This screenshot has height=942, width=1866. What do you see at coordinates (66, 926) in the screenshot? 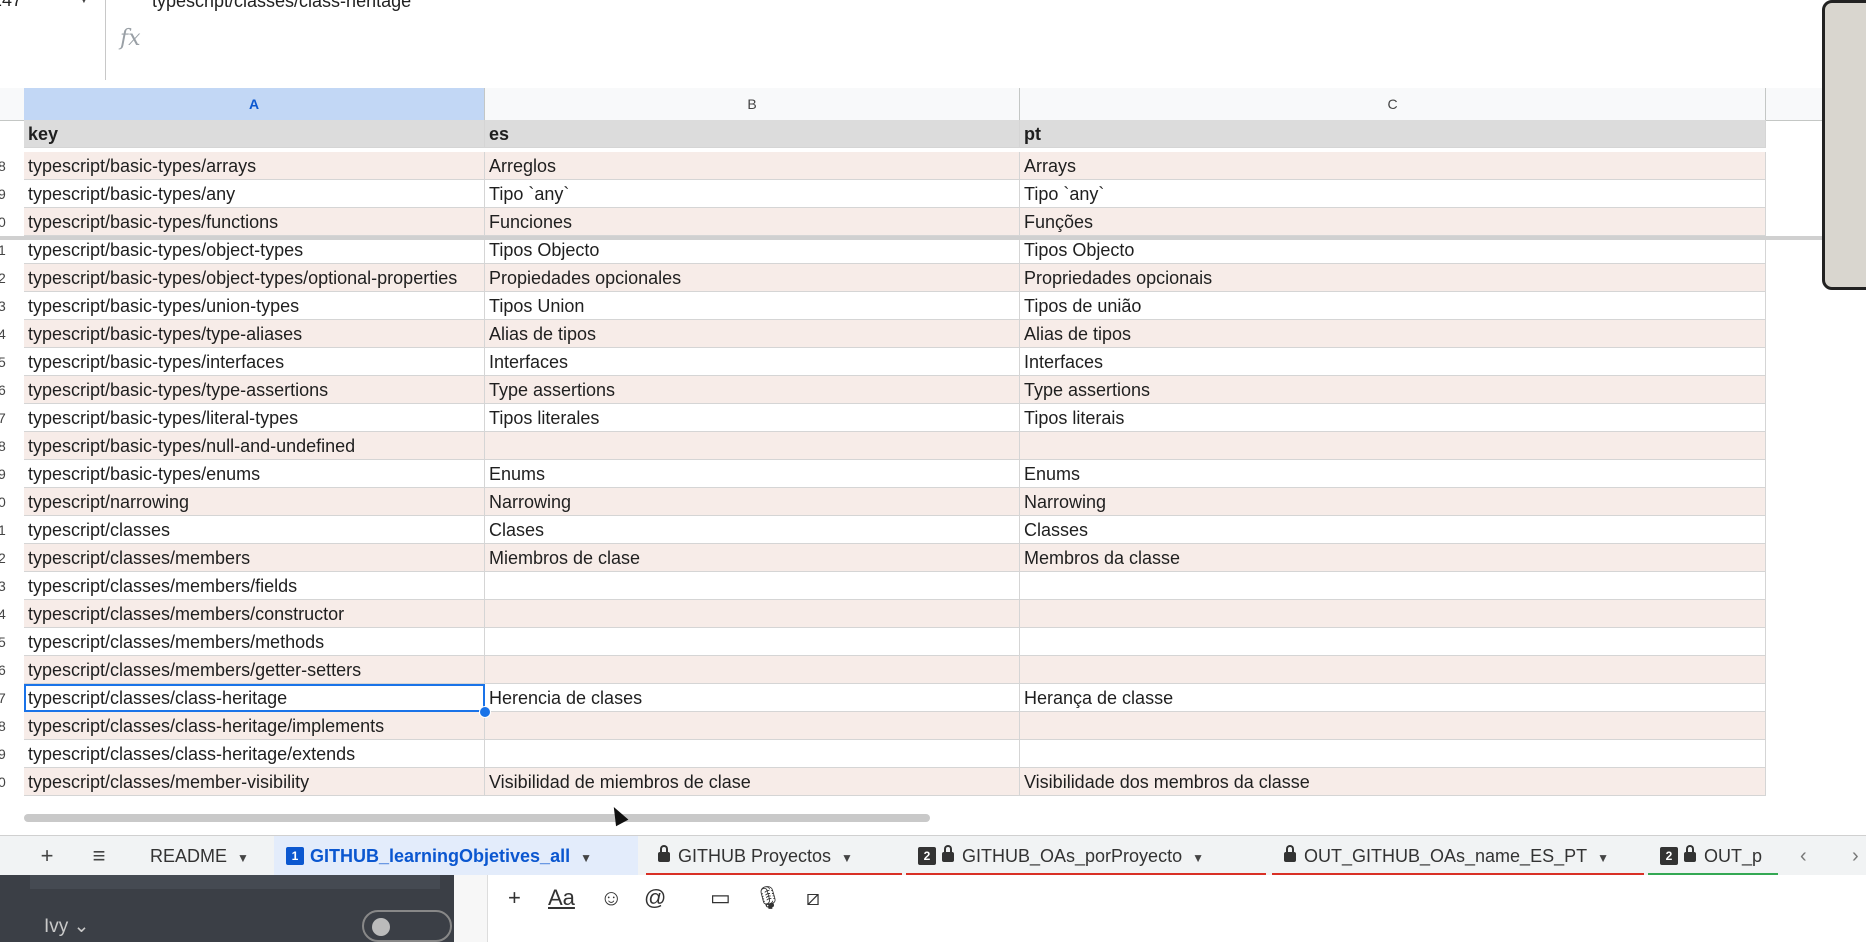
I see `user-name: Ivy ⌄` at bounding box center [66, 926].